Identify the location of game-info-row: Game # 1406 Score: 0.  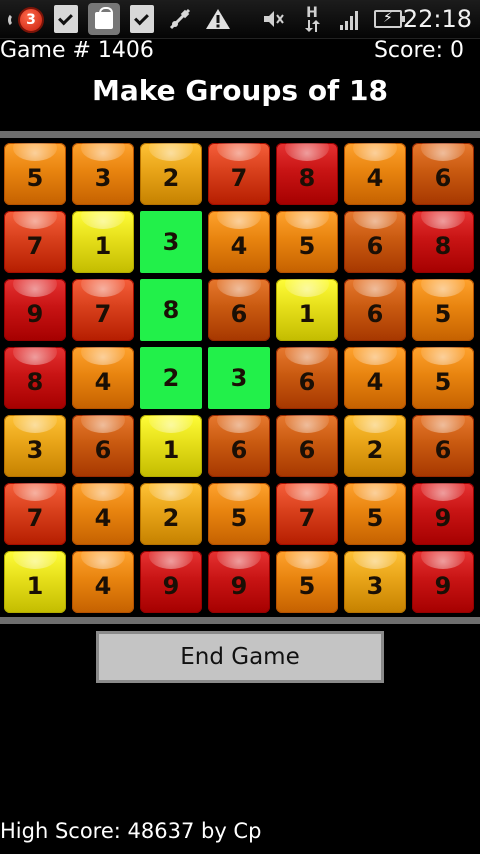
(240, 51).